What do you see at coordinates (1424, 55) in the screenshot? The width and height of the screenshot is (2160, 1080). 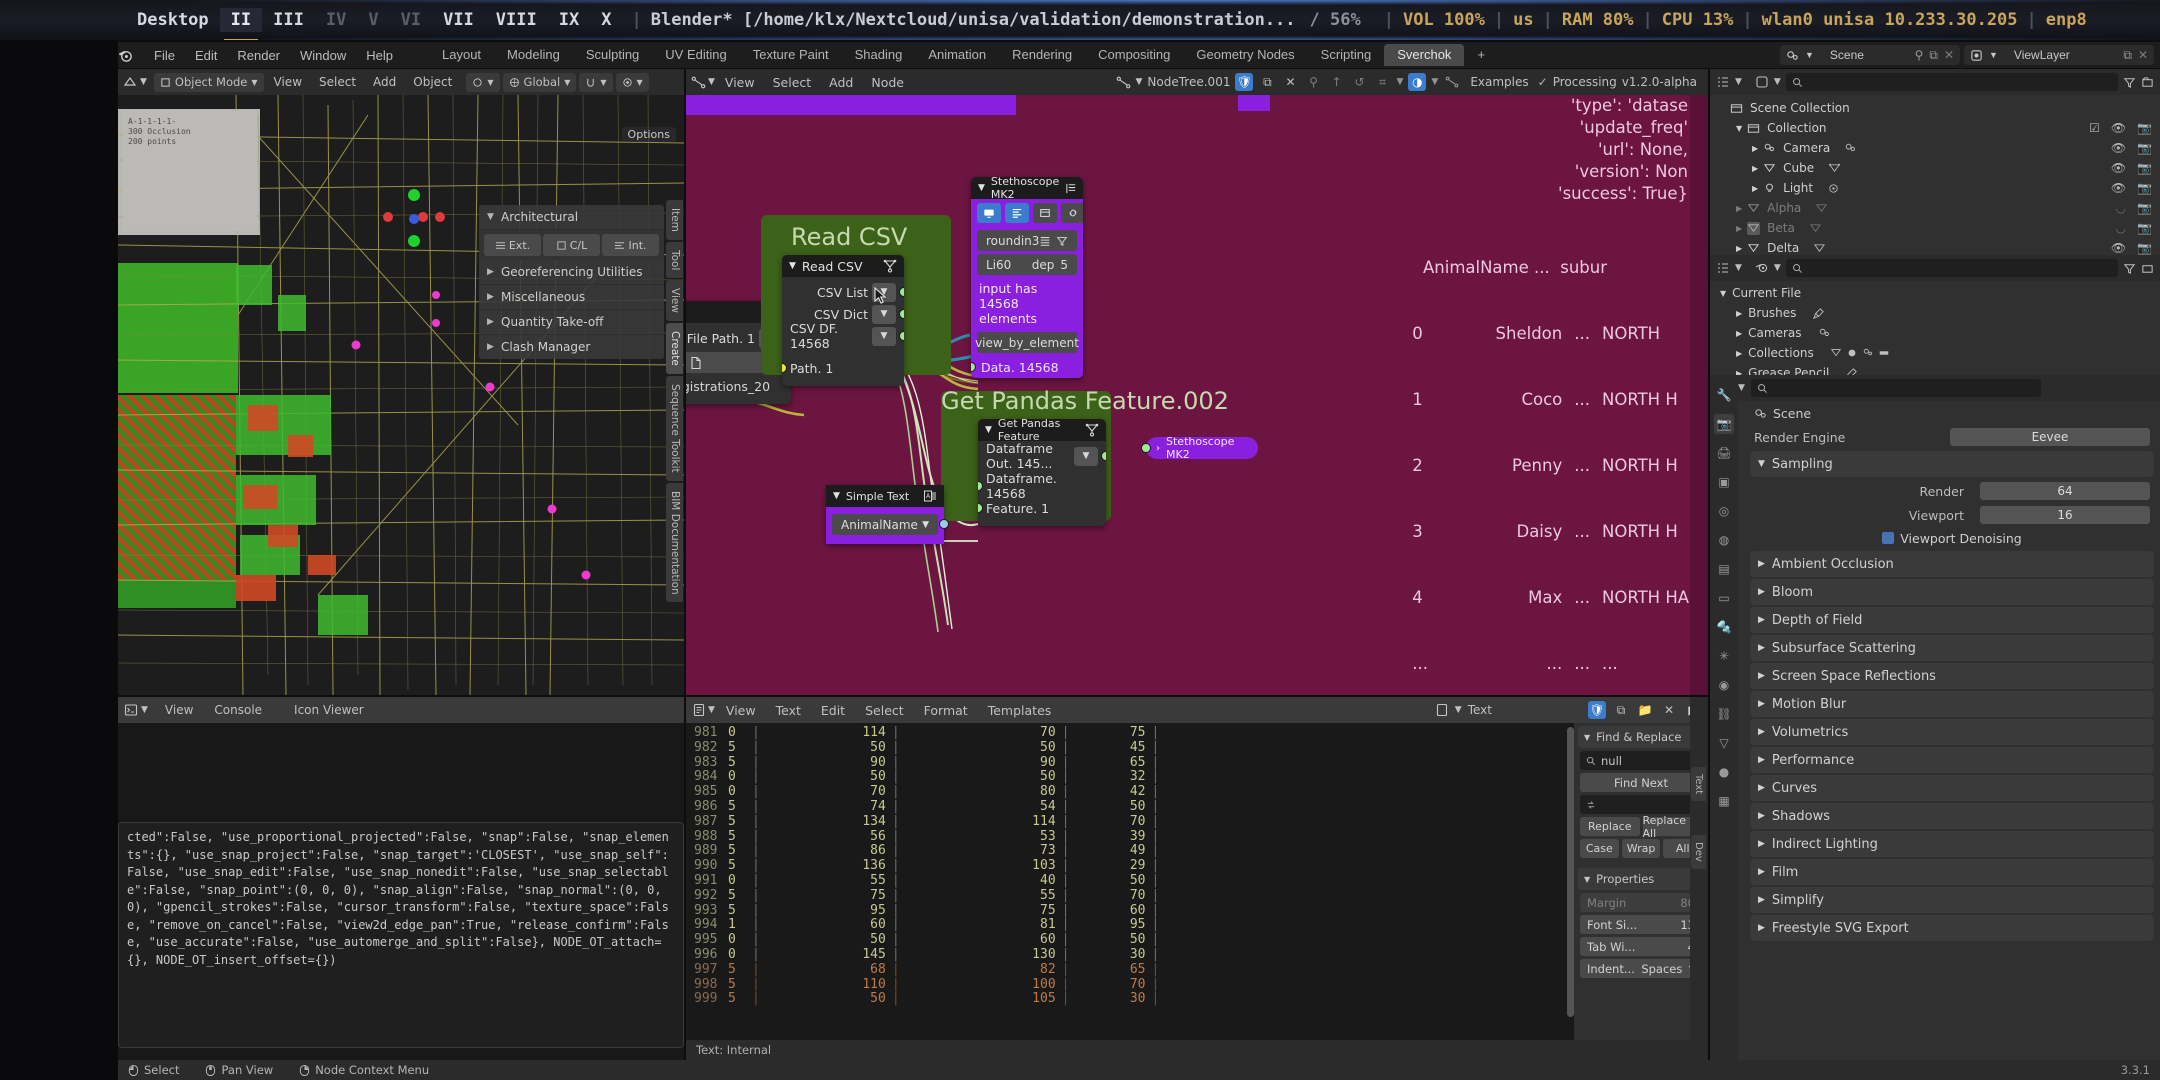 I see `tab-sverchok: Sverchok` at bounding box center [1424, 55].